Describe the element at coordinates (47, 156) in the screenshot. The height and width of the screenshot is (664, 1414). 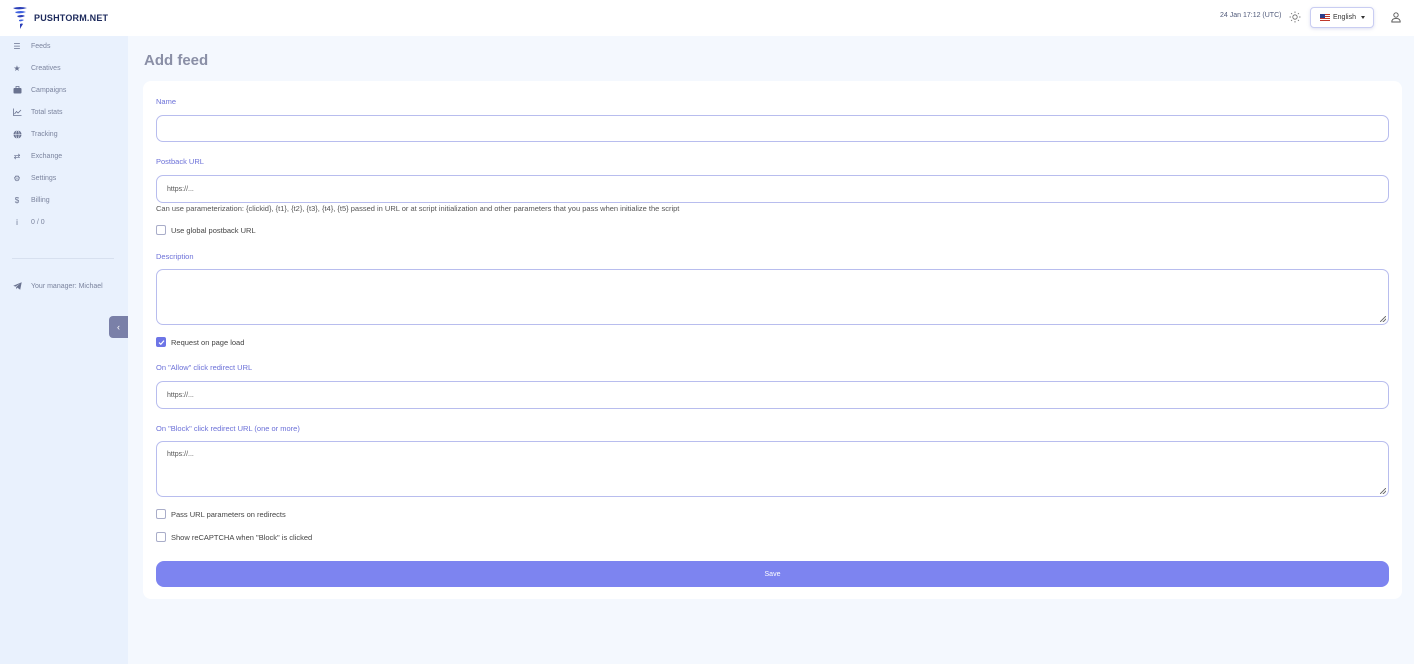
I see `sidebar-item-label: Exchange` at that location.